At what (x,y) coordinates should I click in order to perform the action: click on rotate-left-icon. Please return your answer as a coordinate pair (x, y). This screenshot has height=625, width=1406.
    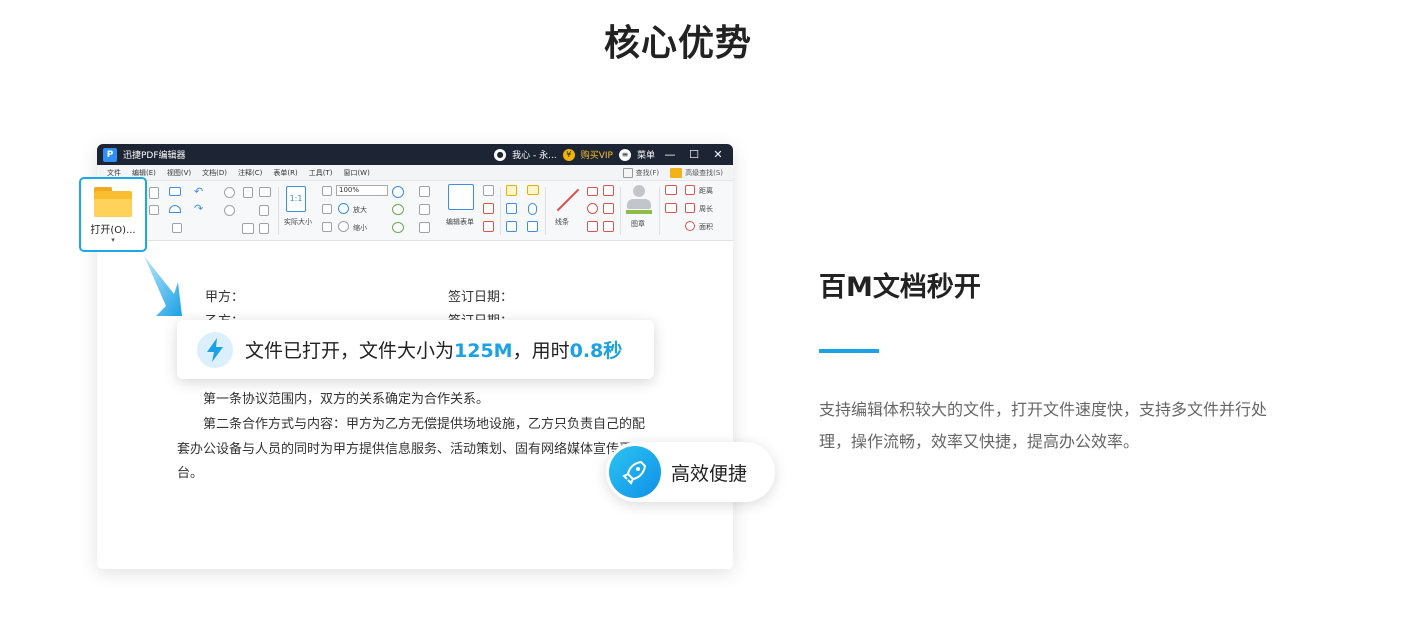
    Looking at the image, I should click on (398, 209).